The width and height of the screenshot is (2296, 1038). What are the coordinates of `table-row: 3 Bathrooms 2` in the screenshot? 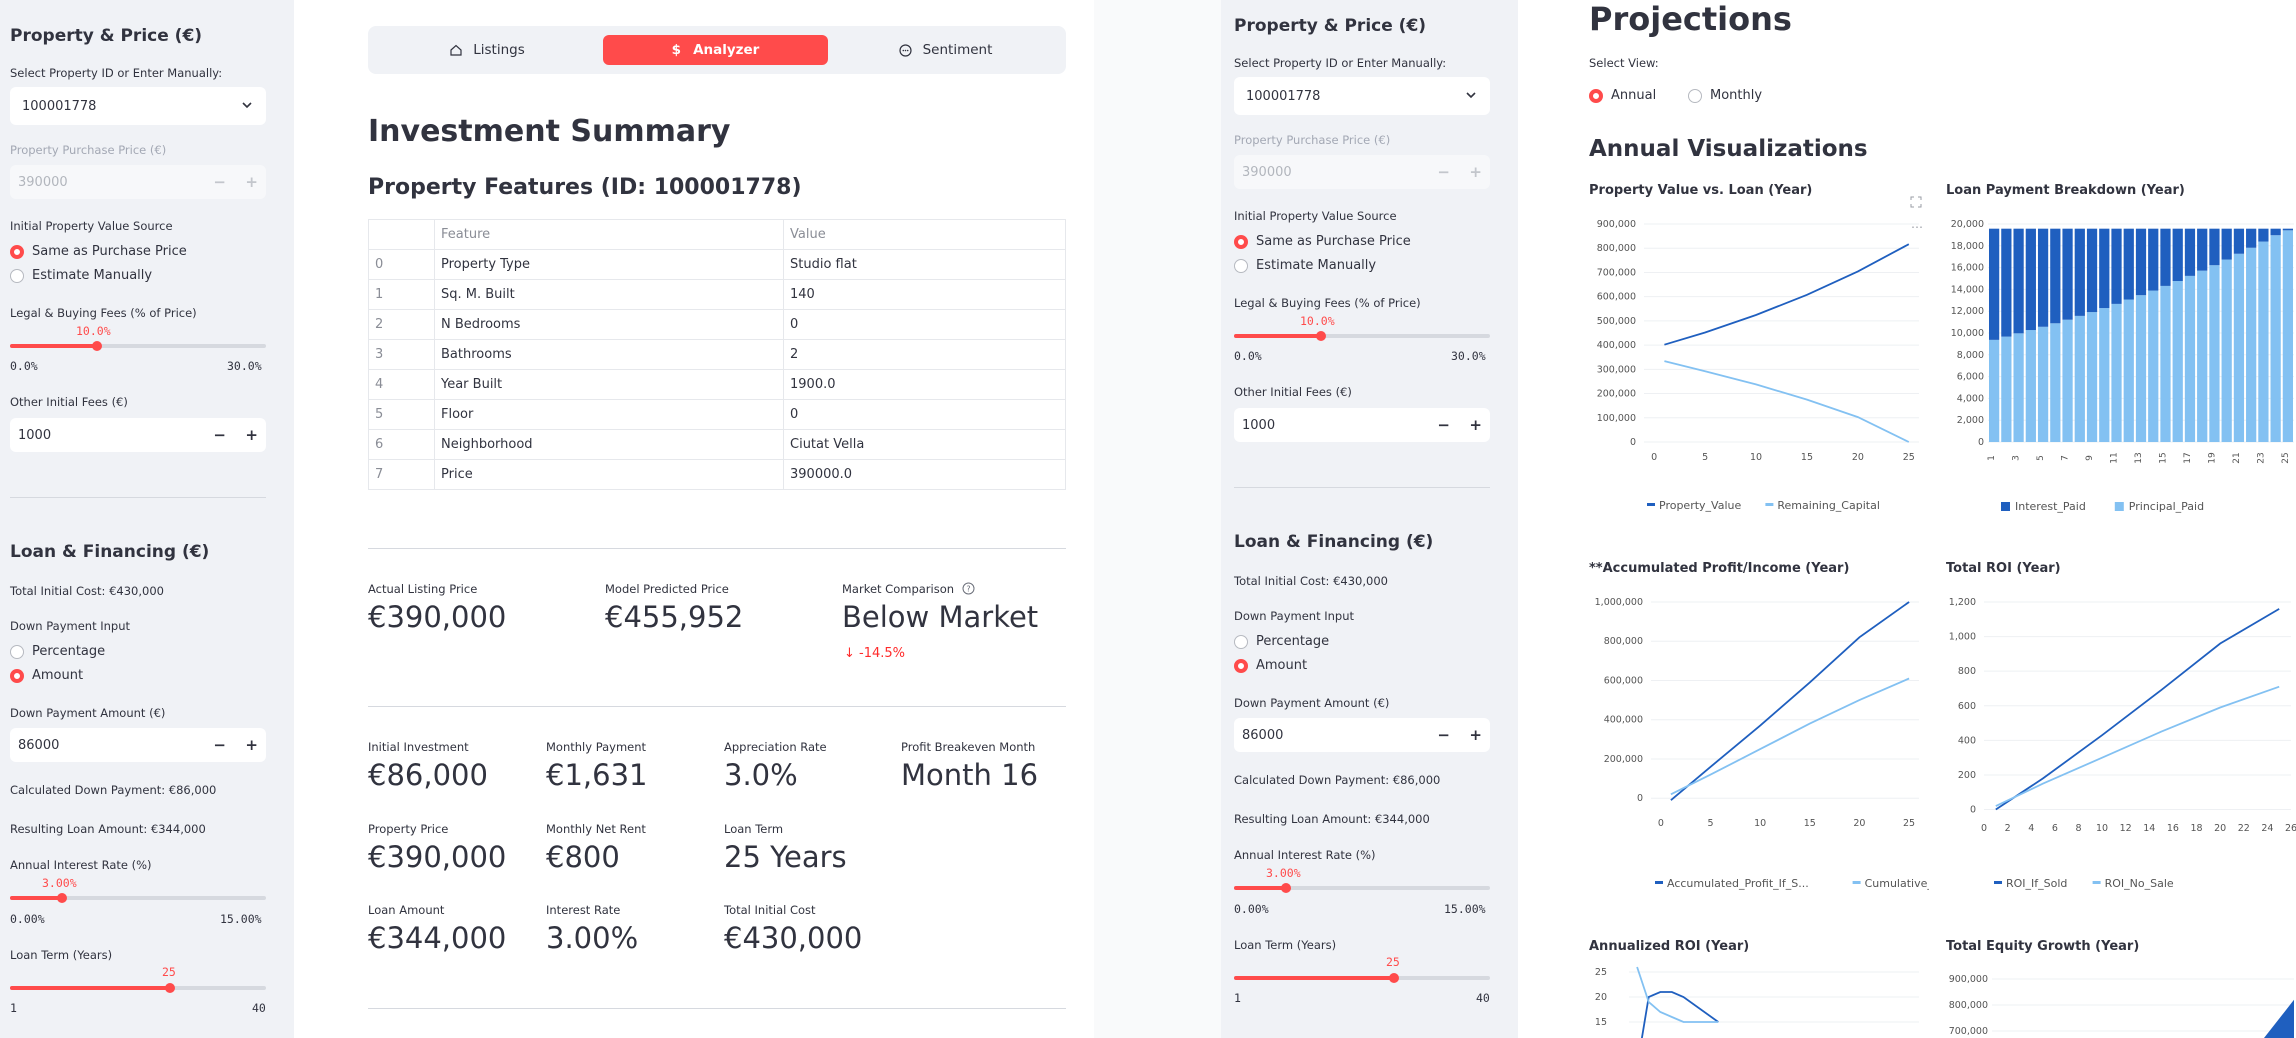 It's located at (717, 354).